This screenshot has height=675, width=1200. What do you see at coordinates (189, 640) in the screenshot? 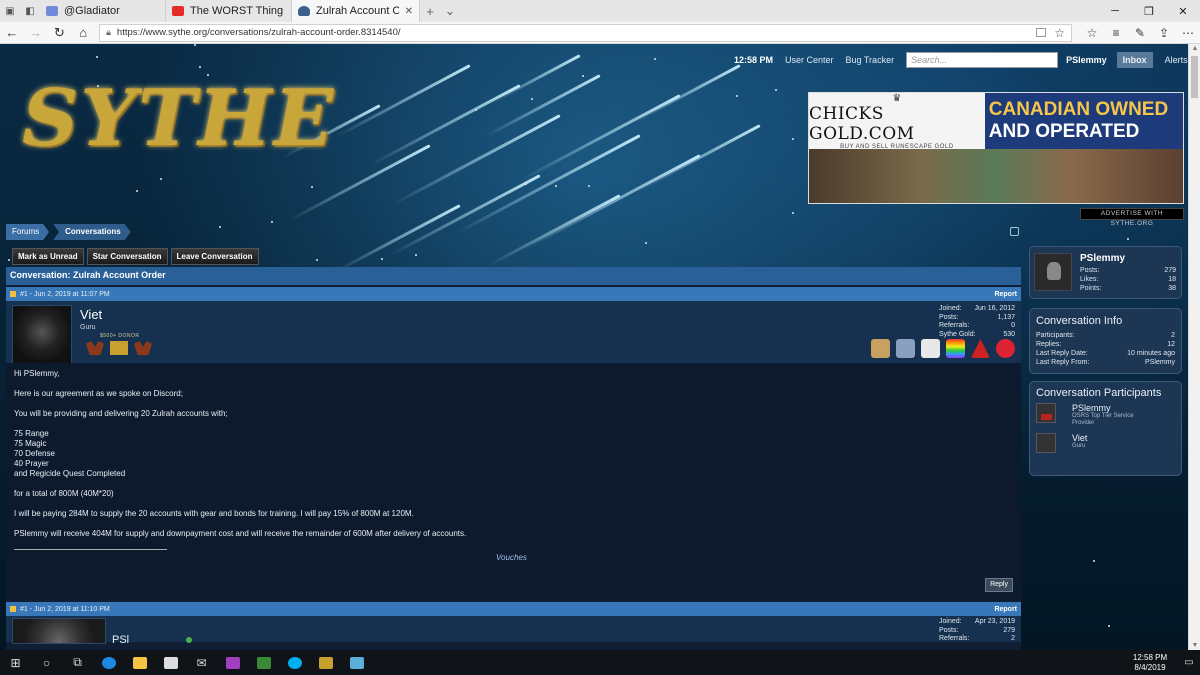
I see `online-status-icon` at bounding box center [189, 640].